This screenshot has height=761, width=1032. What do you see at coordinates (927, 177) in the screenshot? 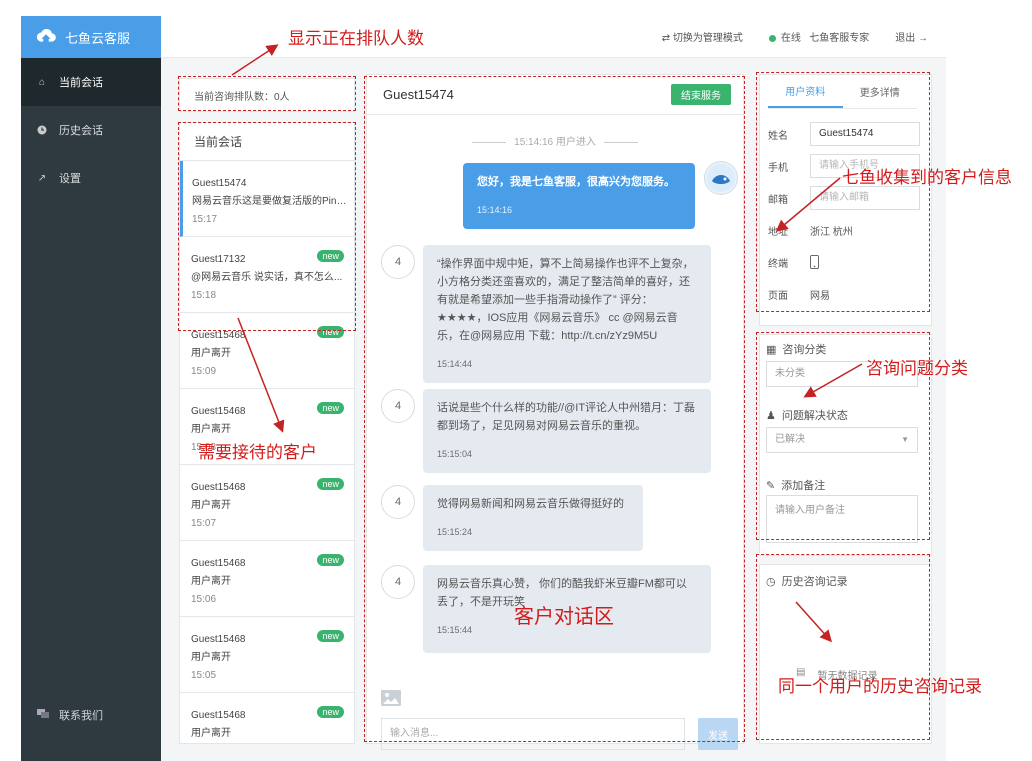
I see `annotation-info: 七鱼收集到的客户信息` at bounding box center [927, 177].